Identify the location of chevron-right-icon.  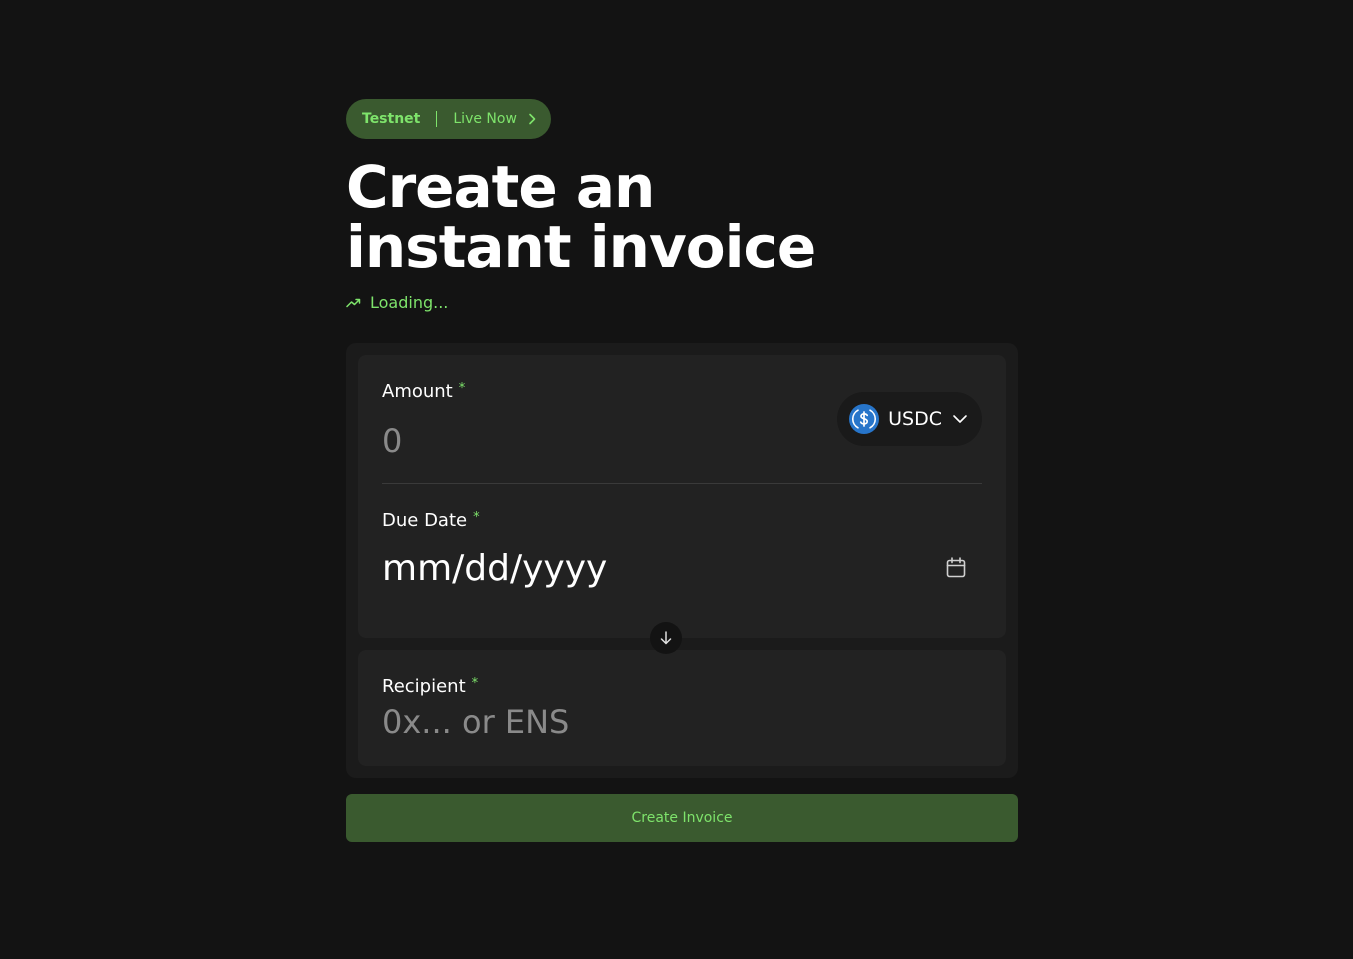
(532, 119).